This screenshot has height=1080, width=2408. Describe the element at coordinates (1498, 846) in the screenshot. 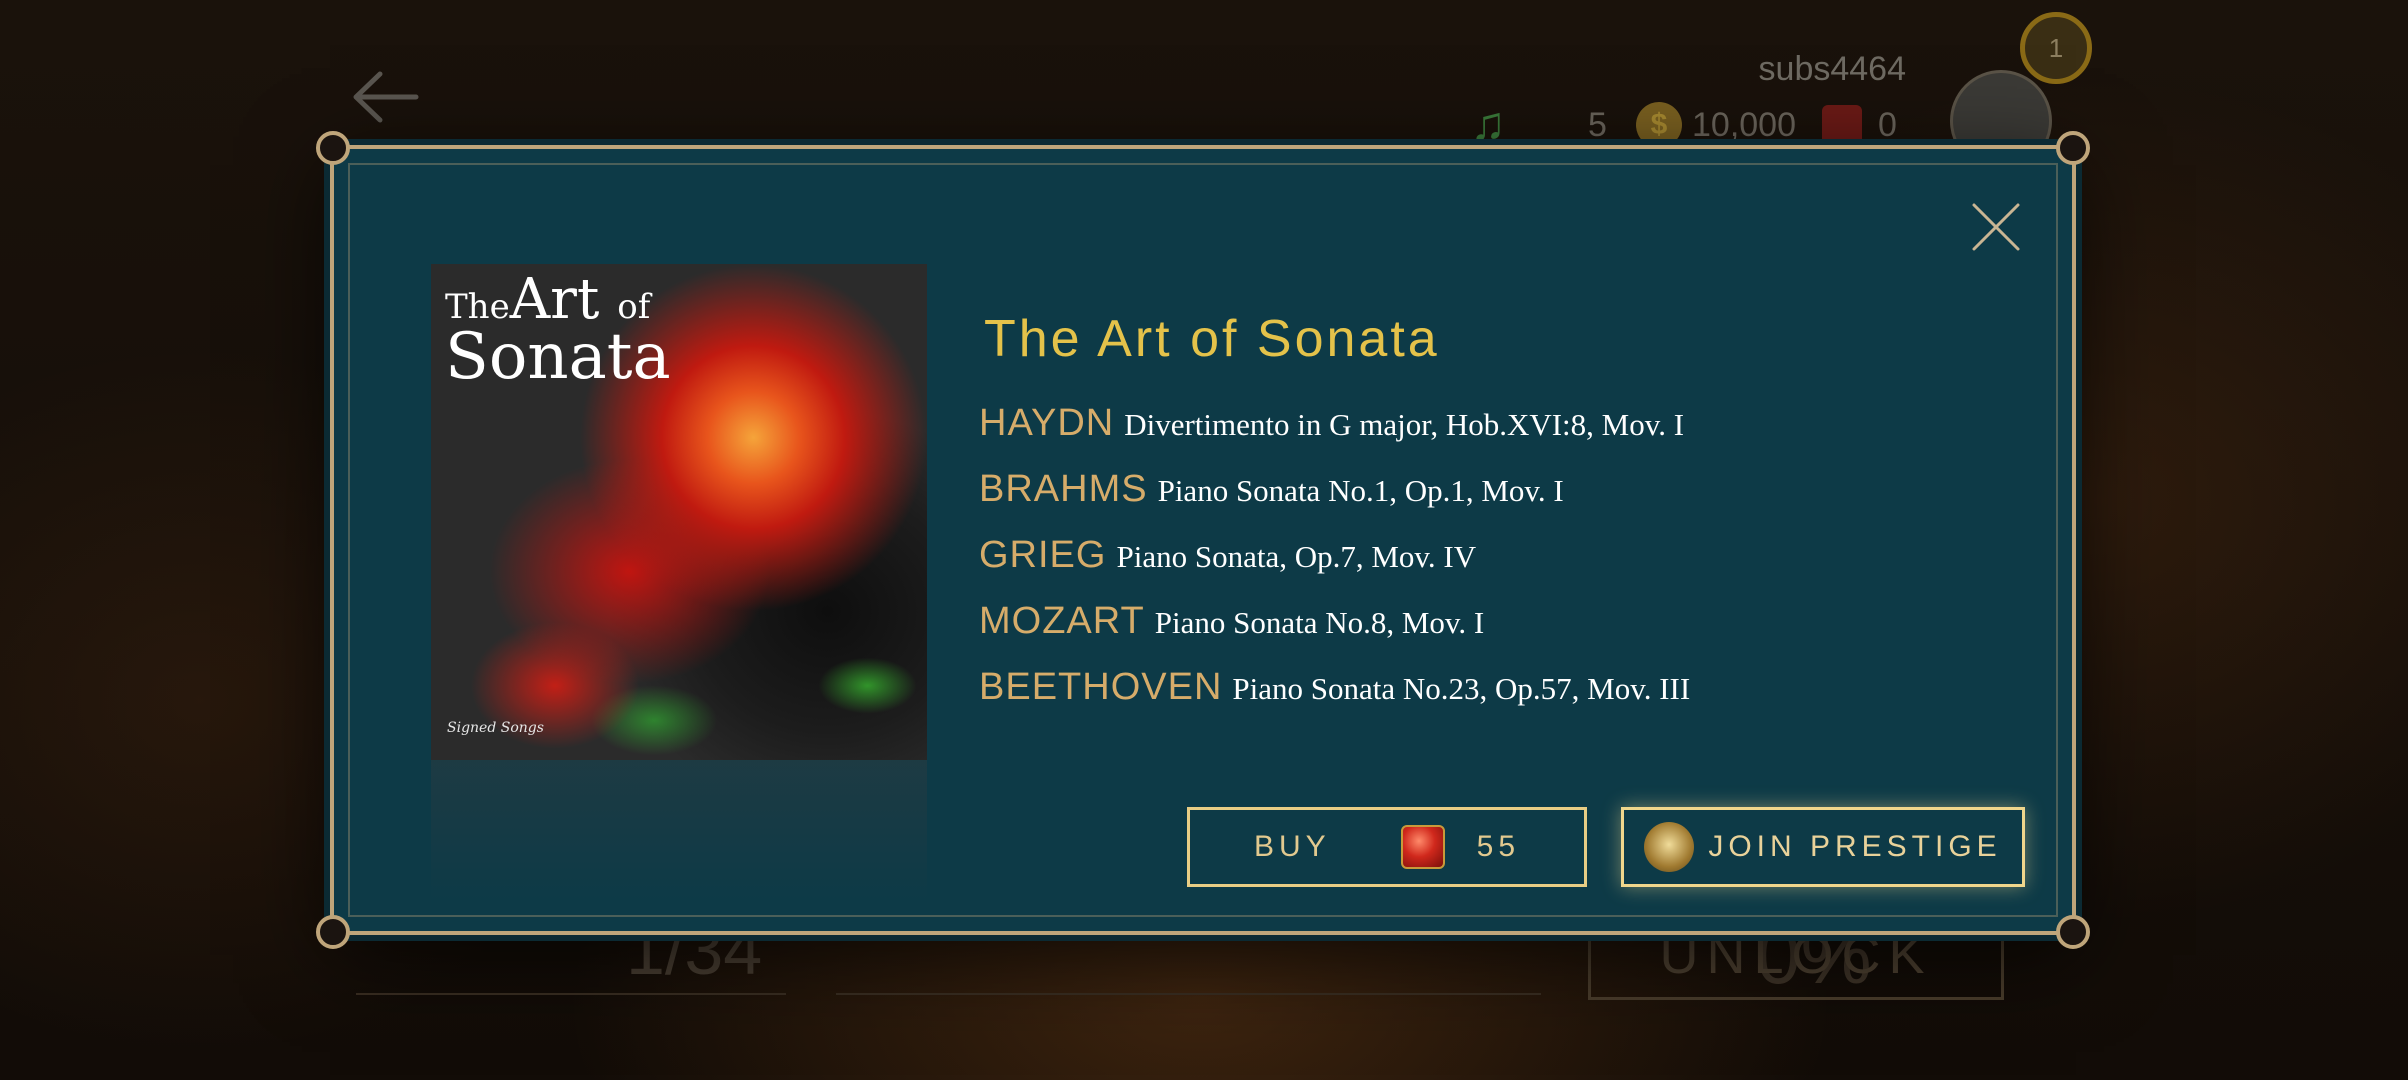

I see `buy-price: 55` at that location.